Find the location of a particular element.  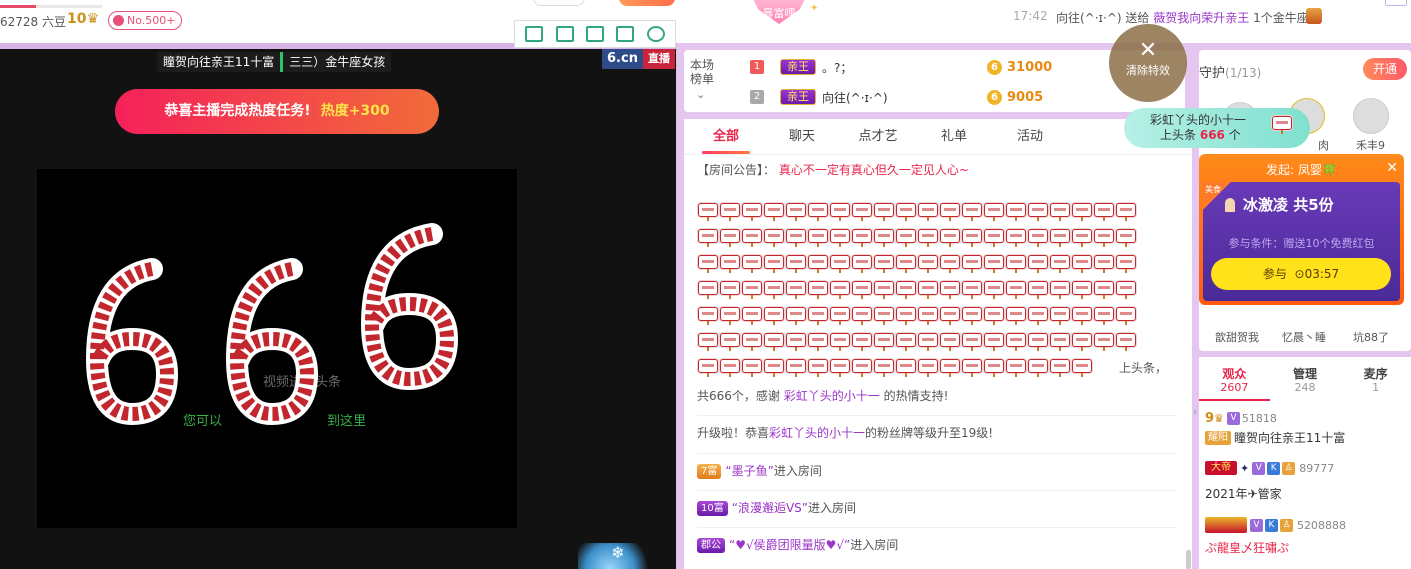

noble-badge: 郡公 is located at coordinates (711, 545).